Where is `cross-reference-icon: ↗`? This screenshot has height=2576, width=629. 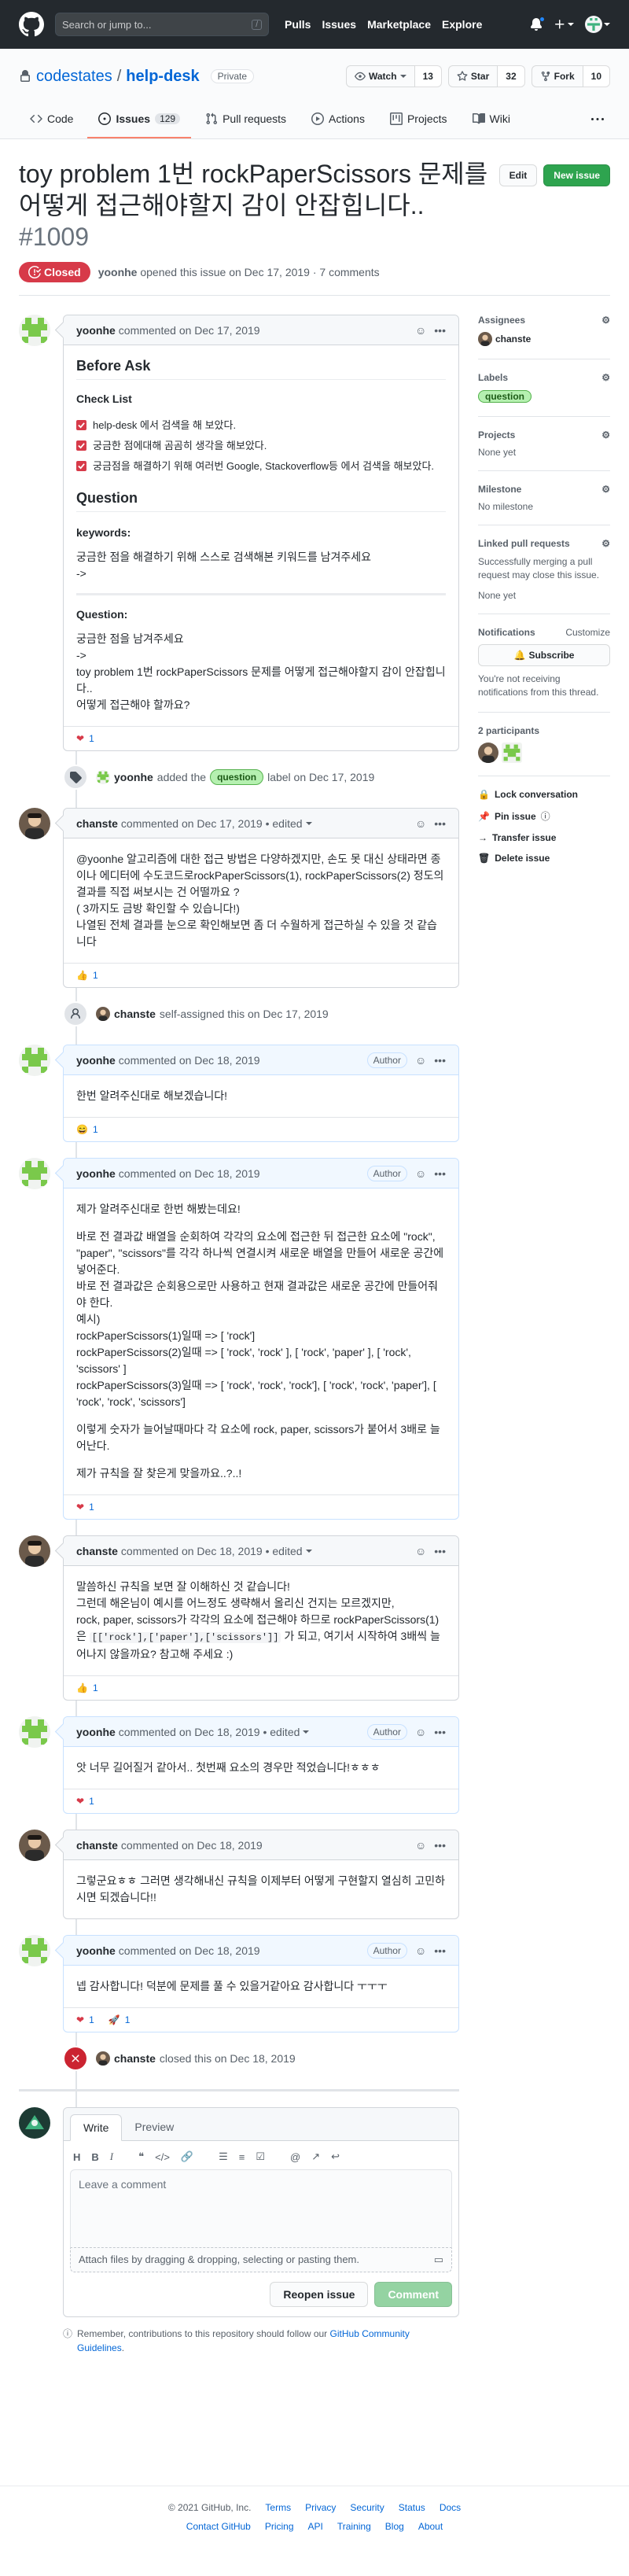
cross-reference-icon: ↗ is located at coordinates (315, 2156).